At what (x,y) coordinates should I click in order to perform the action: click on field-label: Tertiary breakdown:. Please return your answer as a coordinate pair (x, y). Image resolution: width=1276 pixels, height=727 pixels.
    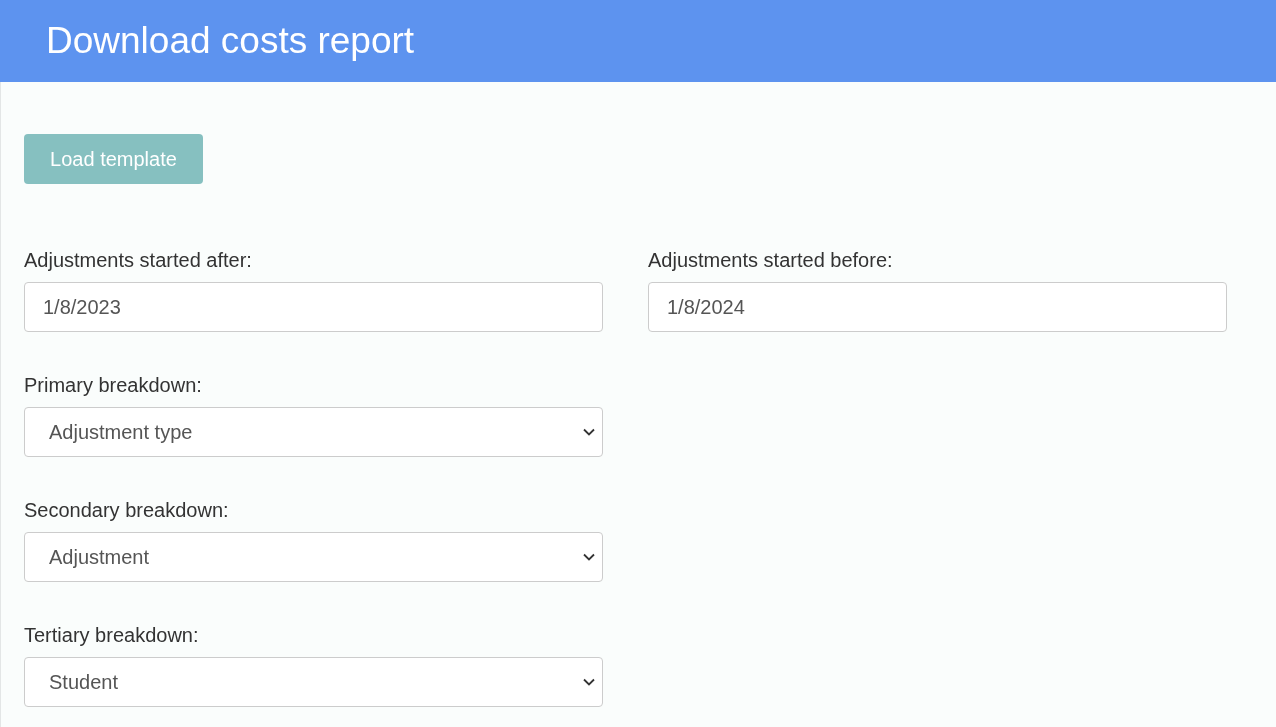
    Looking at the image, I should click on (112, 635).